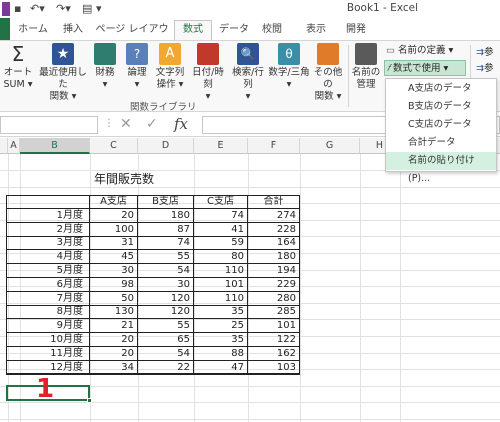 Image resolution: width=500 pixels, height=422 pixels. I want to click on table-cell: 98, so click(114, 285).